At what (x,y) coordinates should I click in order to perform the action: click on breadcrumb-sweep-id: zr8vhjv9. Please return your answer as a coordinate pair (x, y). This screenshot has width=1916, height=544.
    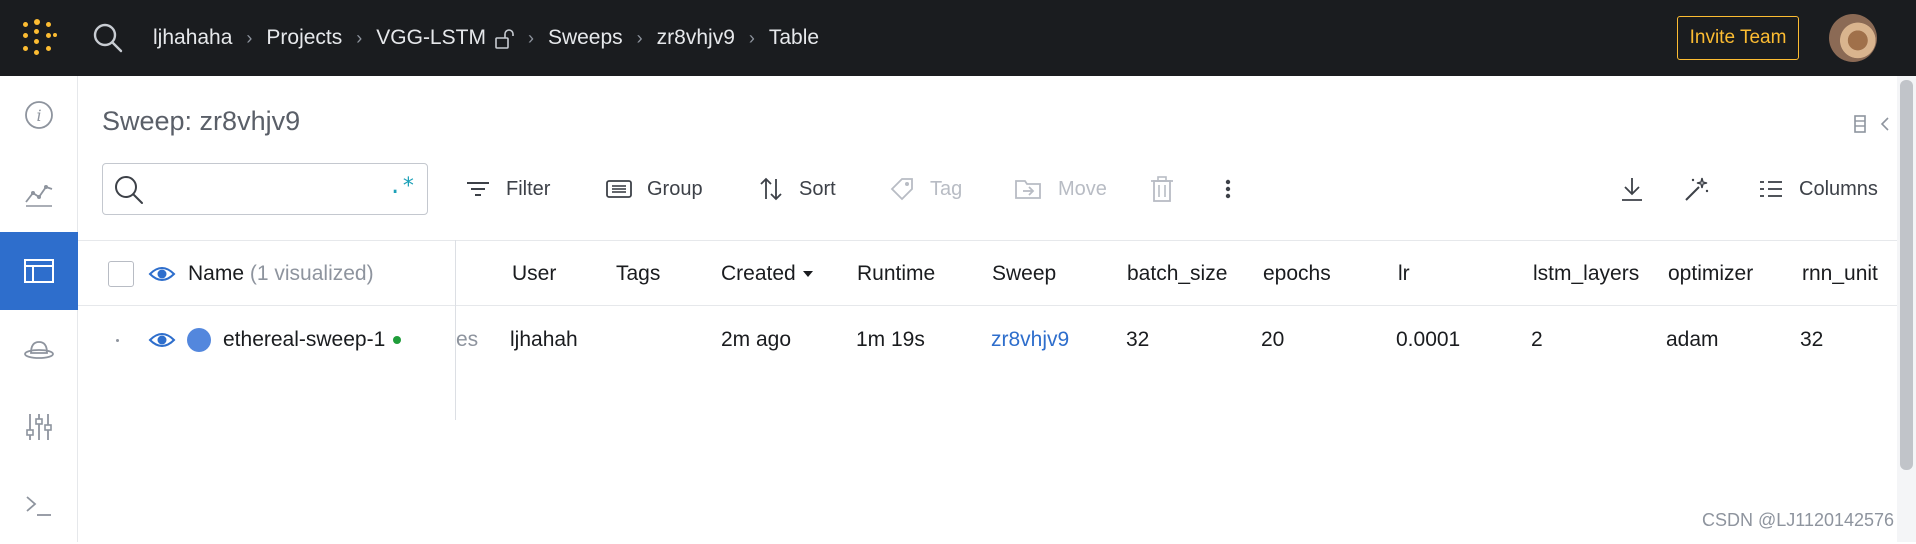
    Looking at the image, I should click on (696, 38).